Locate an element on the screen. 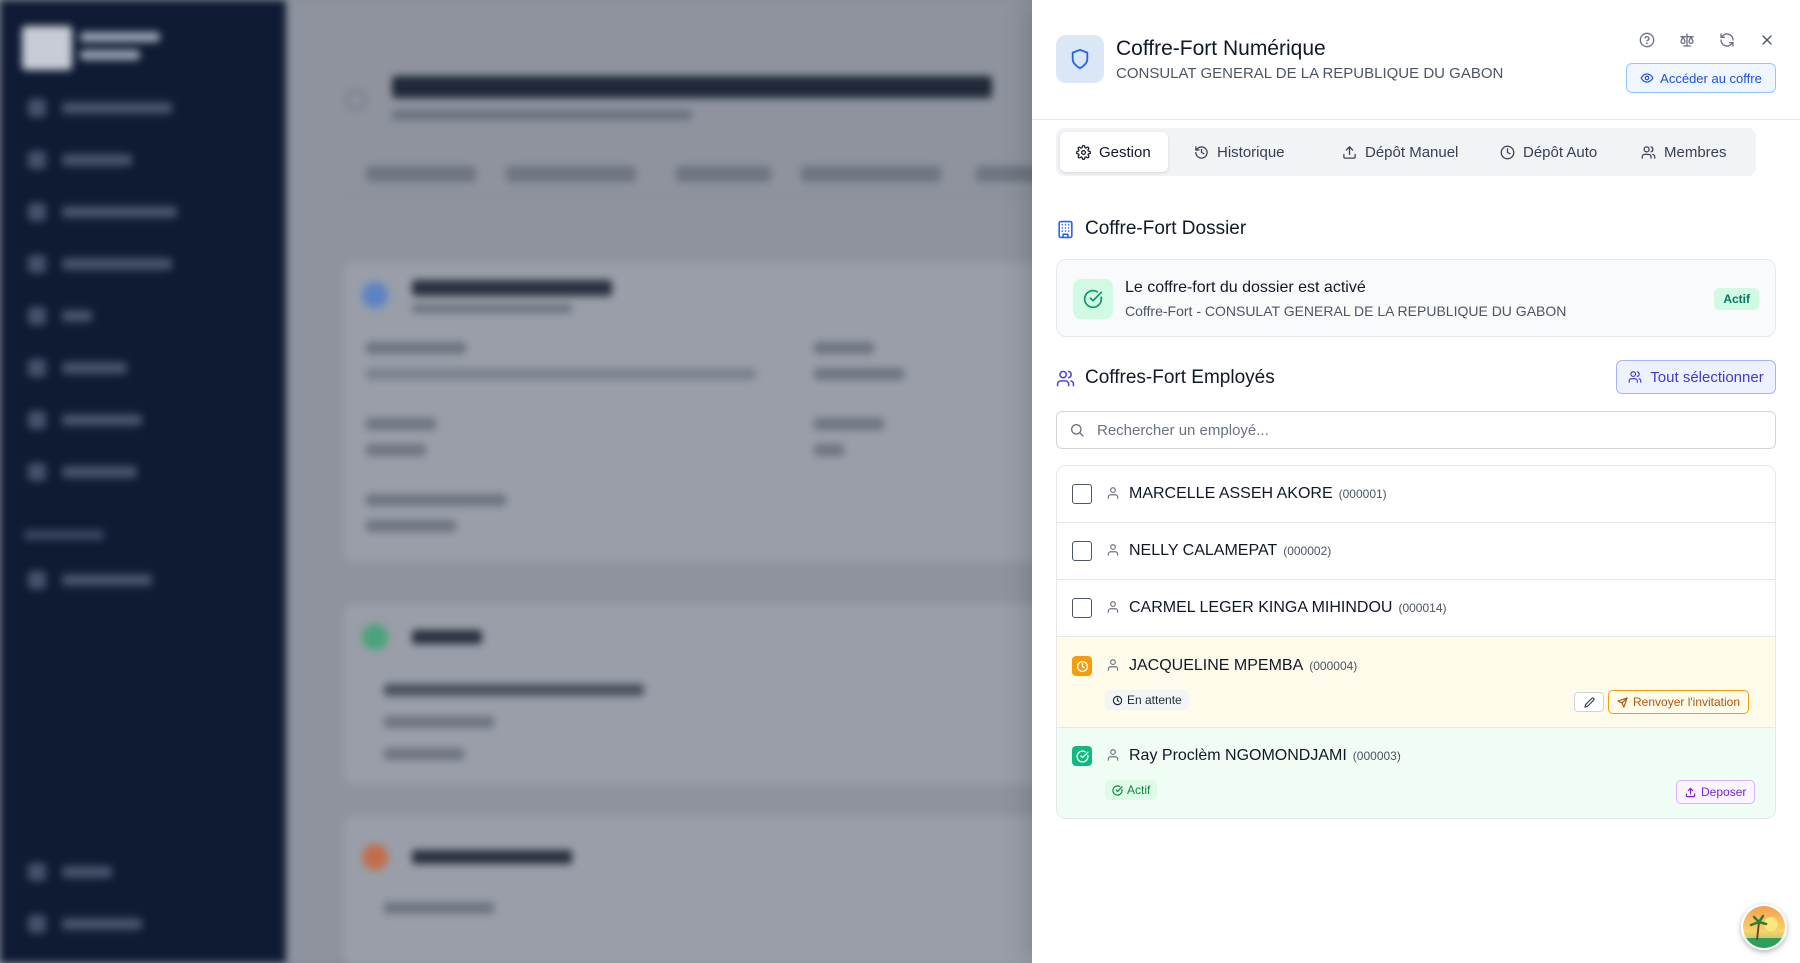 This screenshot has height=963, width=1800. resend-label: Renvoyer l'invitation is located at coordinates (1687, 702).